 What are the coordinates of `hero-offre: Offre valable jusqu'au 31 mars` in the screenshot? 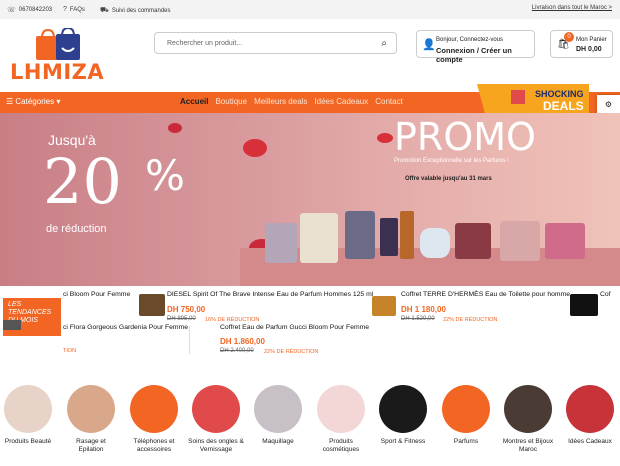 It's located at (448, 179).